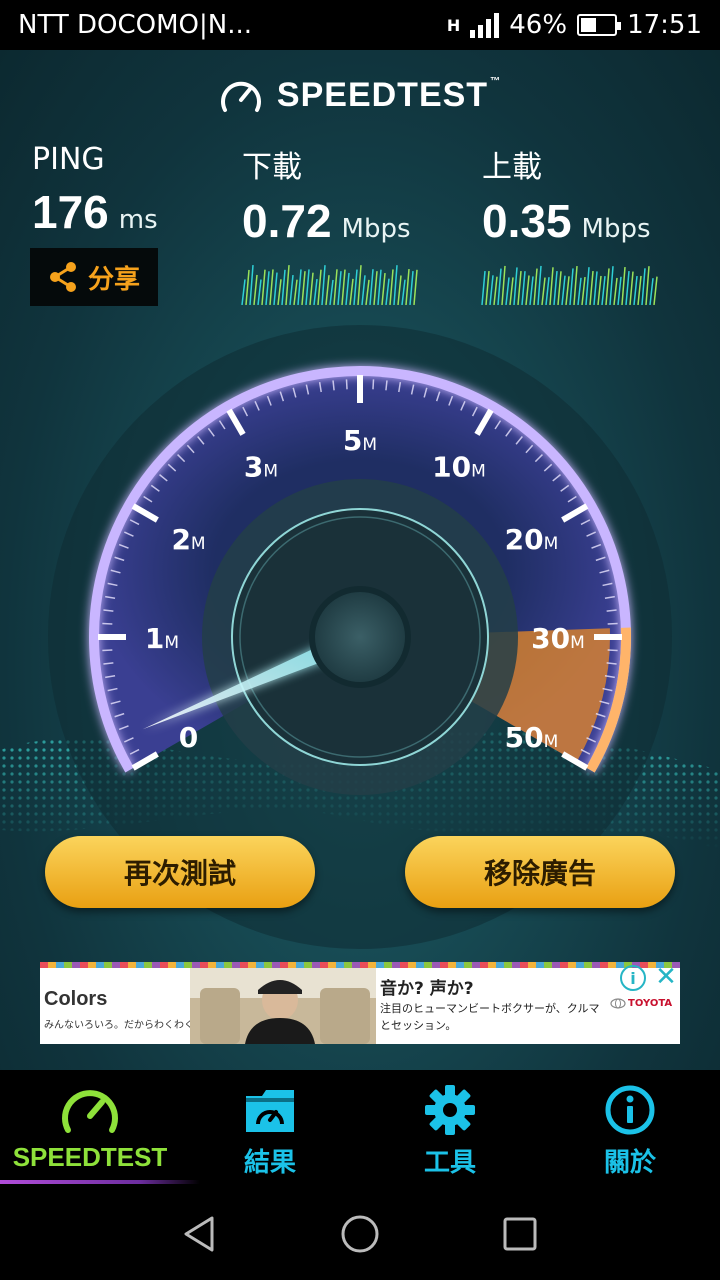 This screenshot has height=1280, width=720. Describe the element at coordinates (427, 989) in the screenshot. I see `ad-headline: 音か? 声か?` at that location.